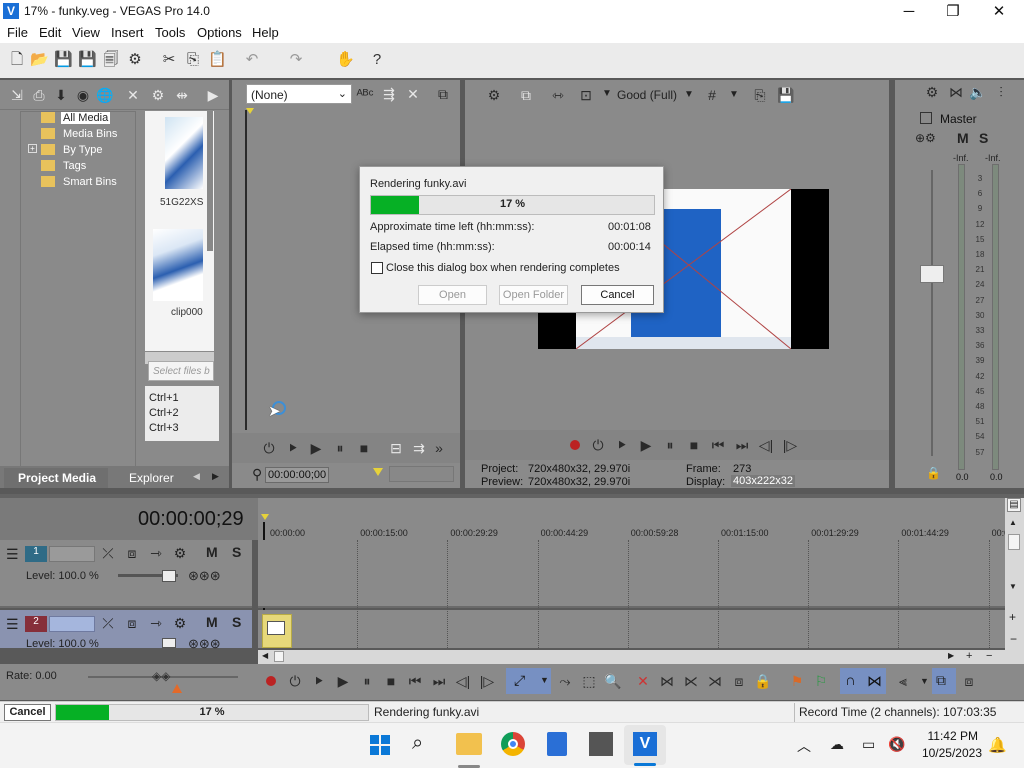 The width and height of the screenshot is (1024, 768). What do you see at coordinates (645, 745) in the screenshot?
I see `vegas-taskbar-button: V` at bounding box center [645, 745].